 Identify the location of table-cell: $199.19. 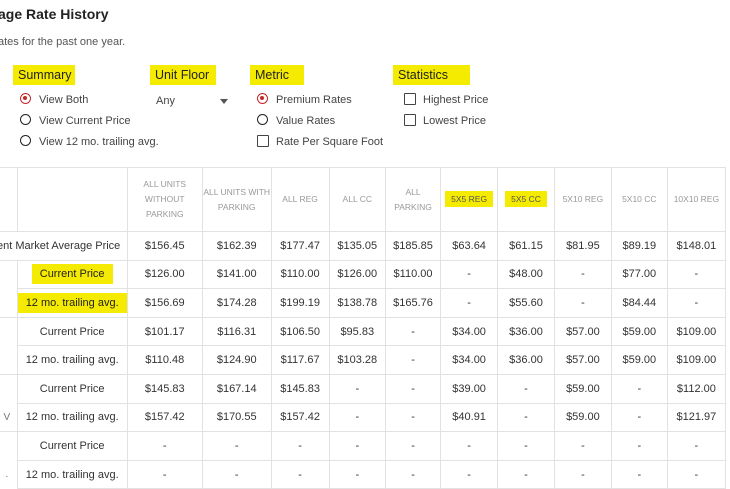
(300, 303).